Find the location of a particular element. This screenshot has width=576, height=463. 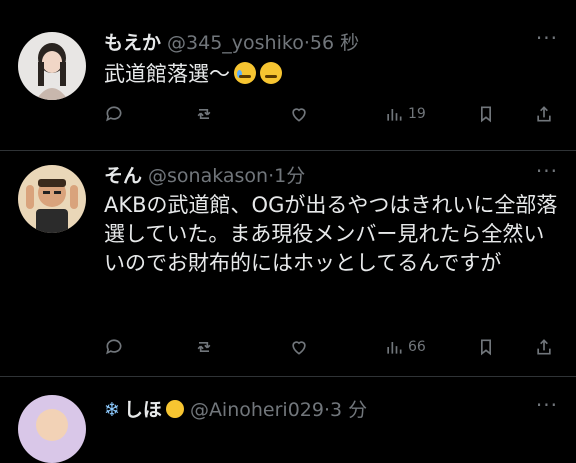

like-count: 19 is located at coordinates (417, 114).